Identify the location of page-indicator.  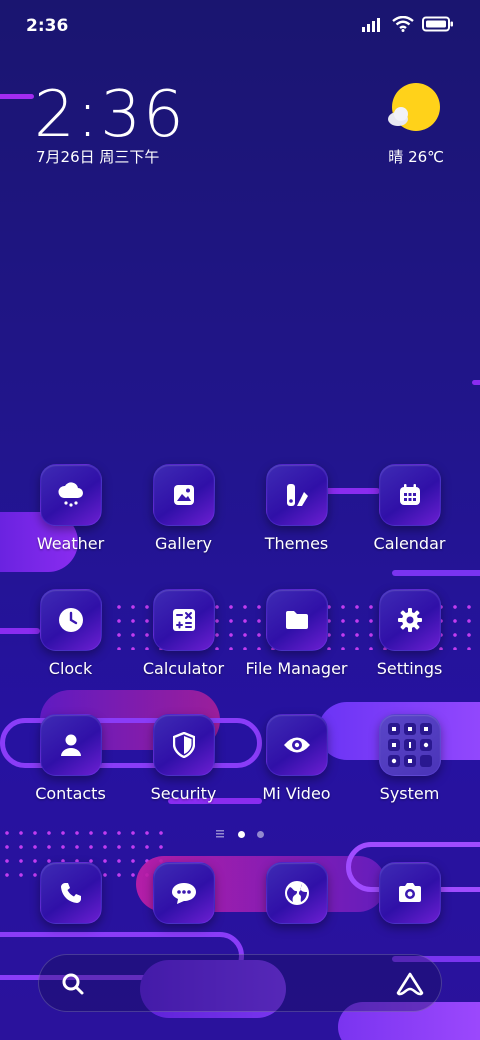
(240, 834).